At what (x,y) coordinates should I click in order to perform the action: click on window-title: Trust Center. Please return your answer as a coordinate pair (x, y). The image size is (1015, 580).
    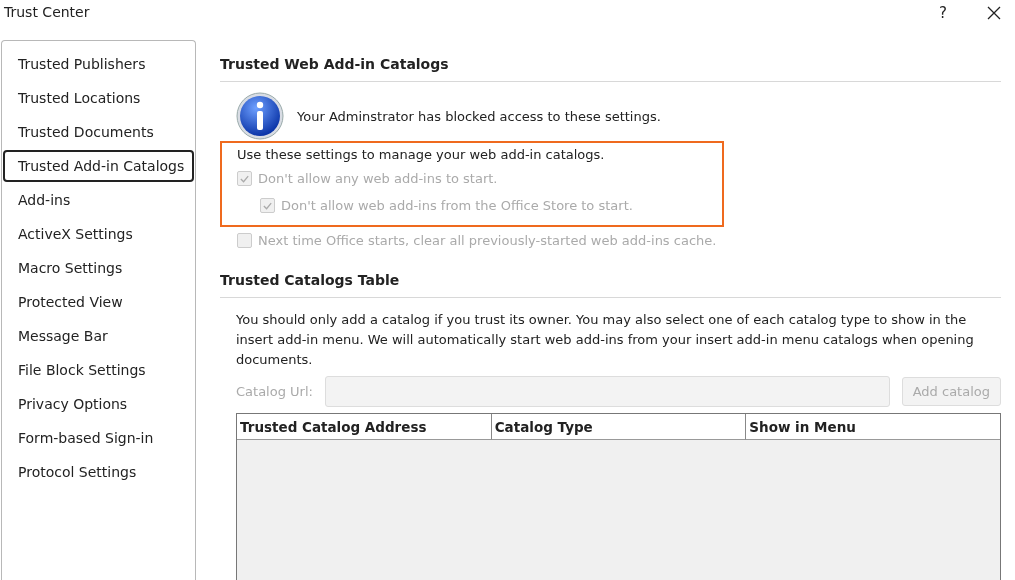
    Looking at the image, I should click on (47, 12).